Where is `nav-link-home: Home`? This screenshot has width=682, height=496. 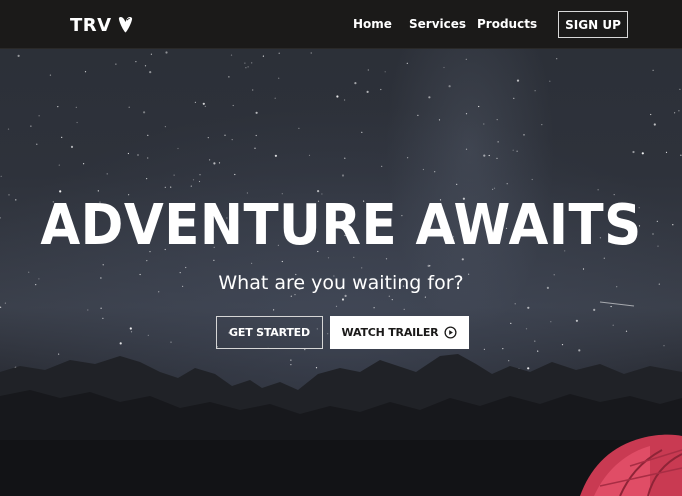 nav-link-home: Home is located at coordinates (372, 24).